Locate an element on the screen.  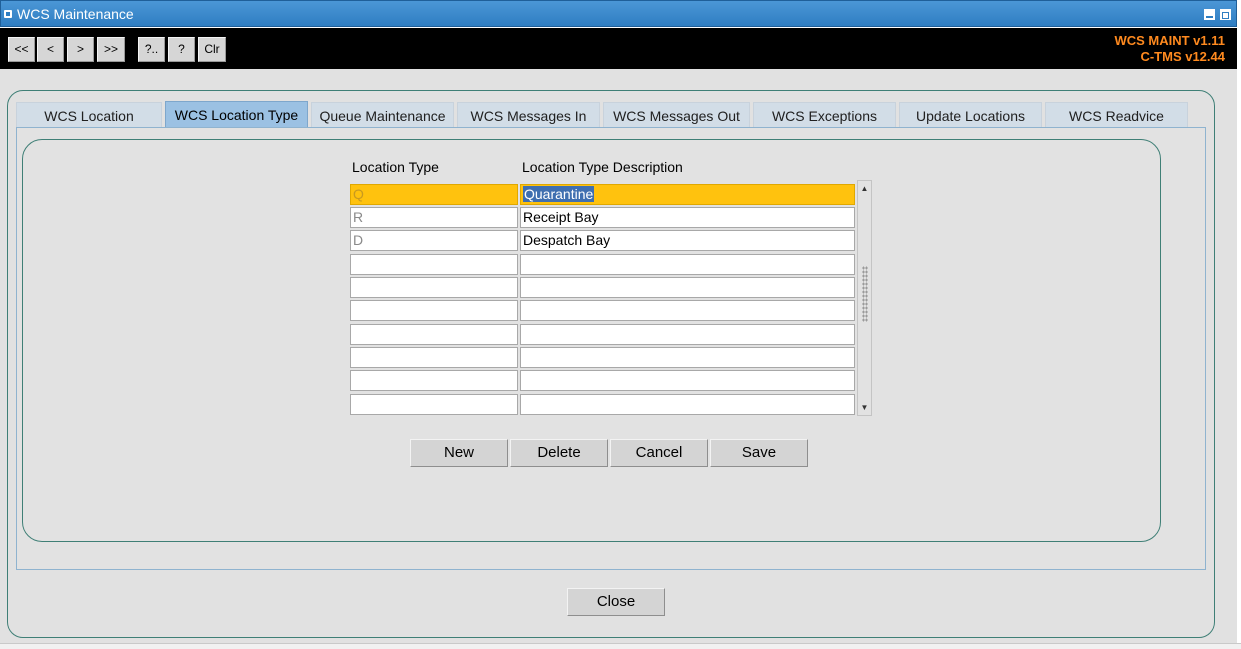
cancel-button: Cancel is located at coordinates (659, 453).